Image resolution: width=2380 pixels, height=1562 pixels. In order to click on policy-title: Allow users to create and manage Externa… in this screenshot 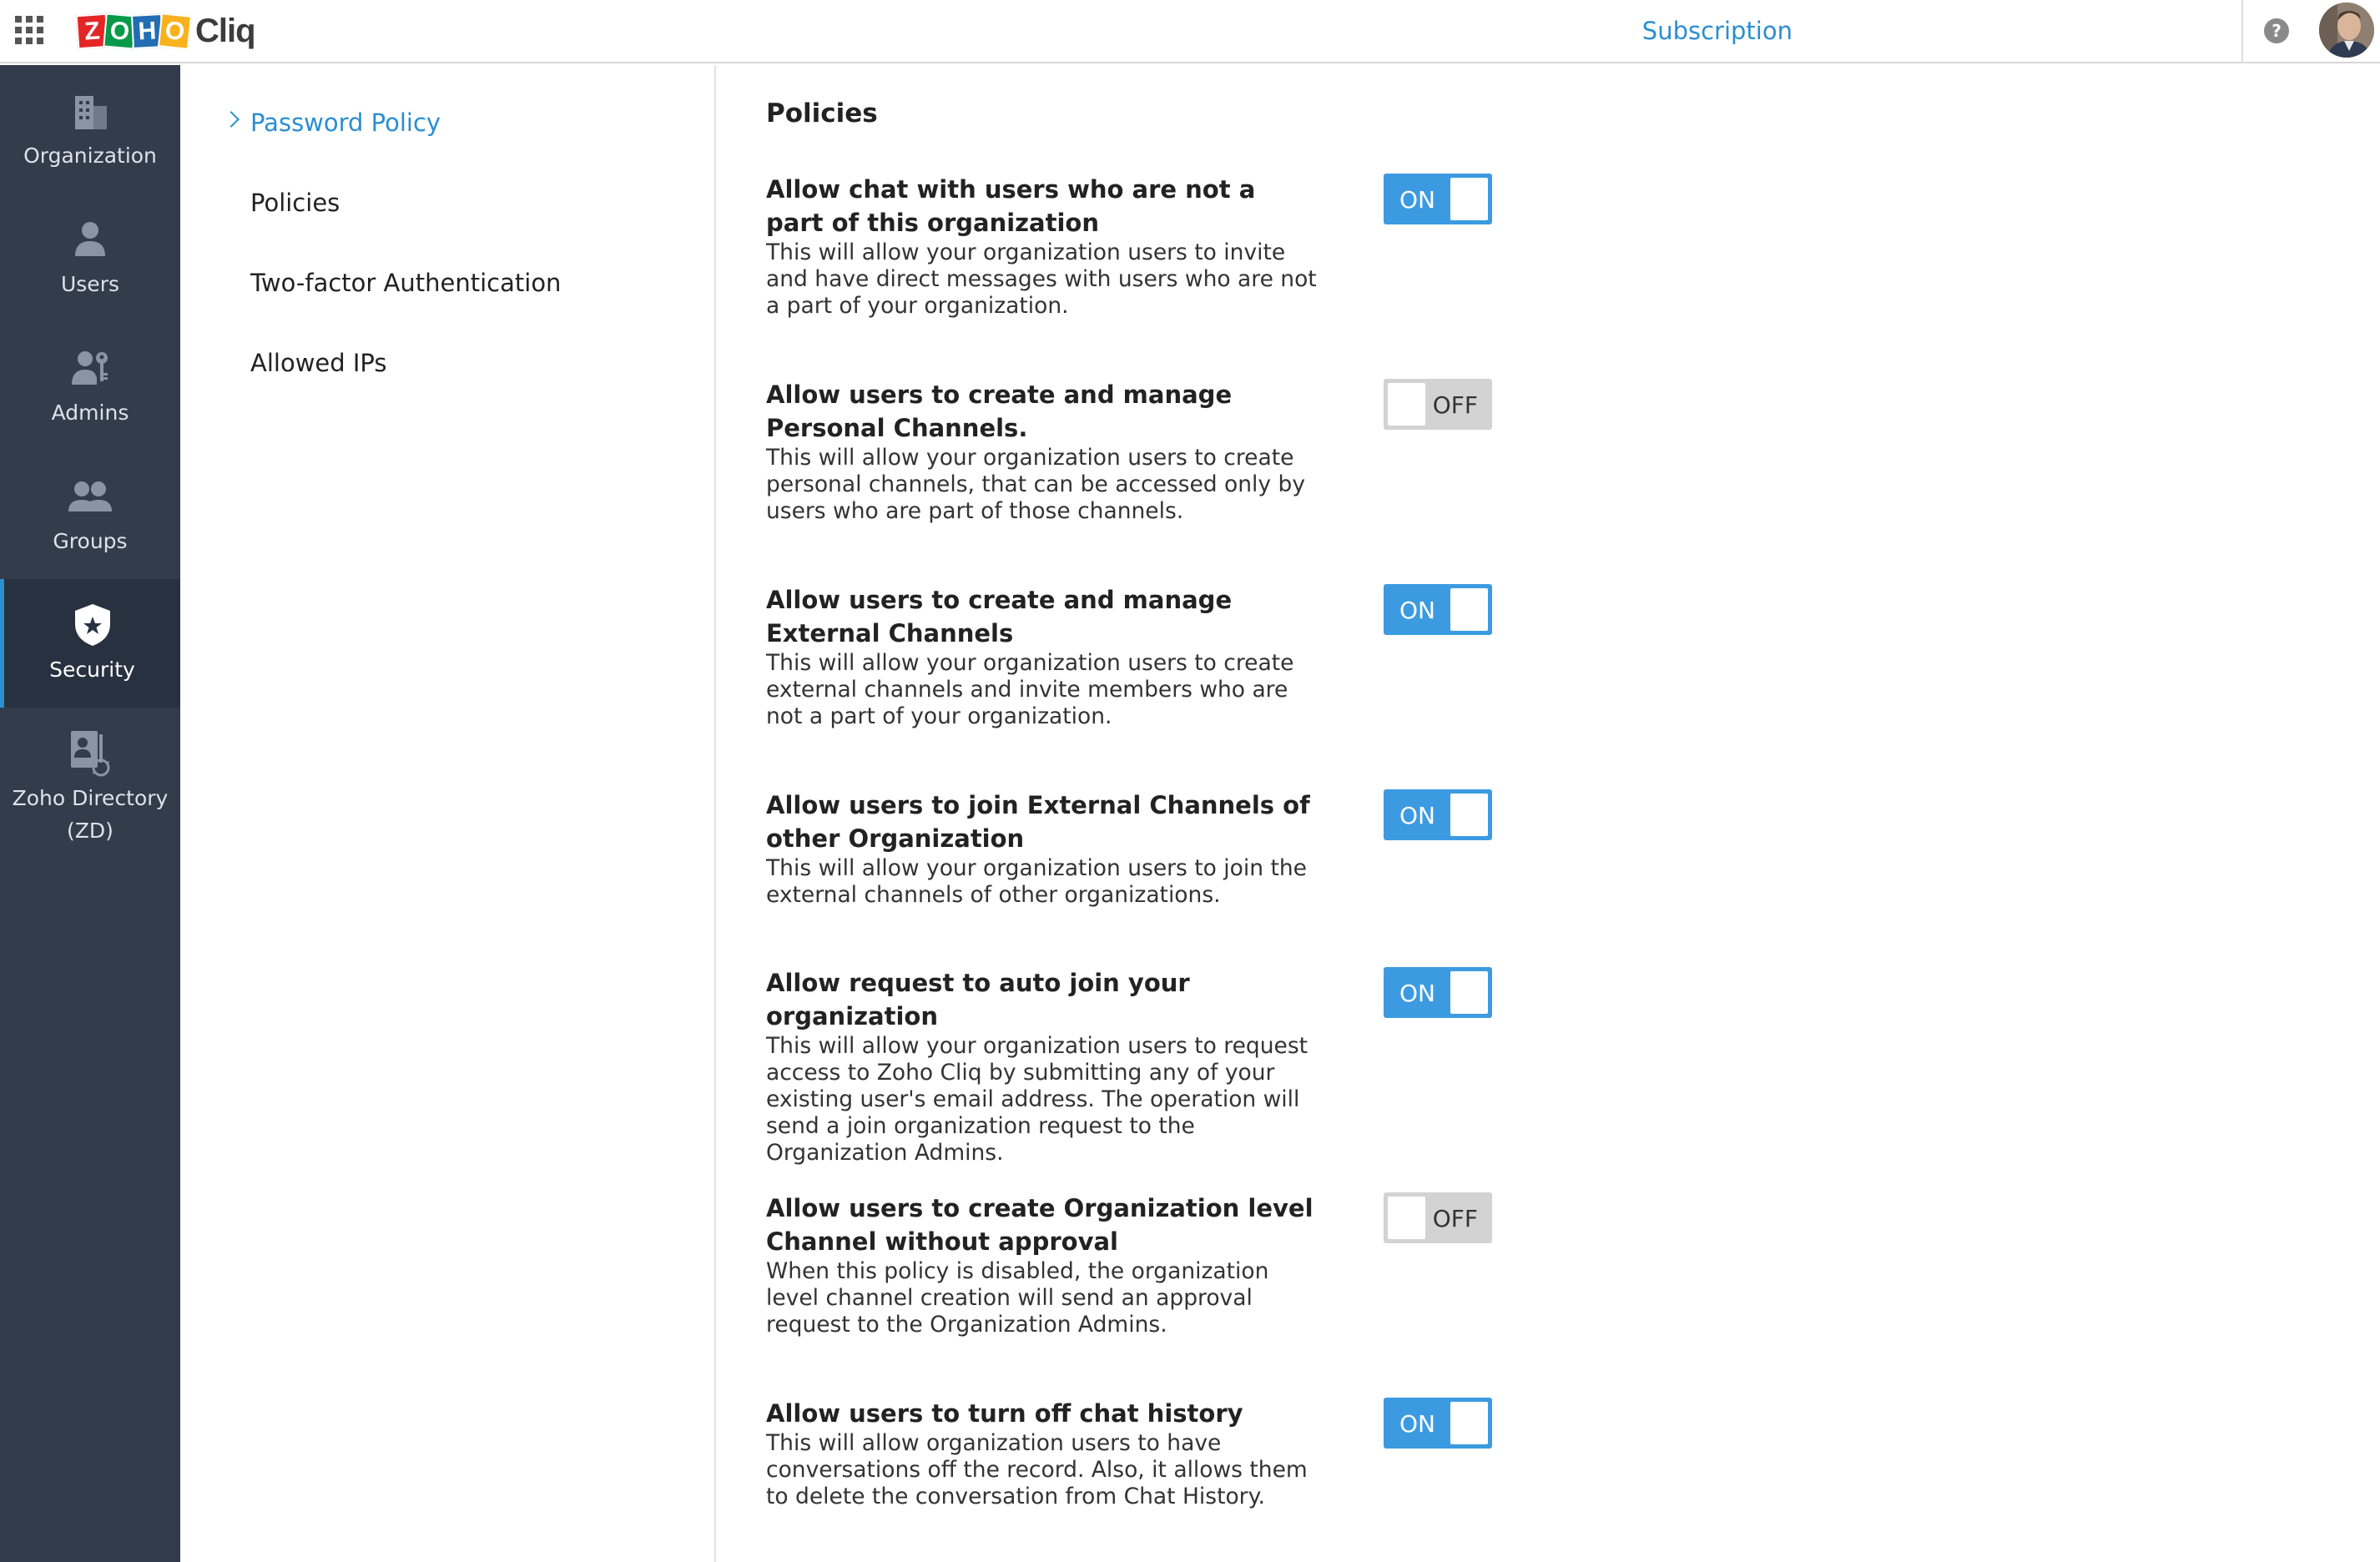, I will do `click(999, 616)`.